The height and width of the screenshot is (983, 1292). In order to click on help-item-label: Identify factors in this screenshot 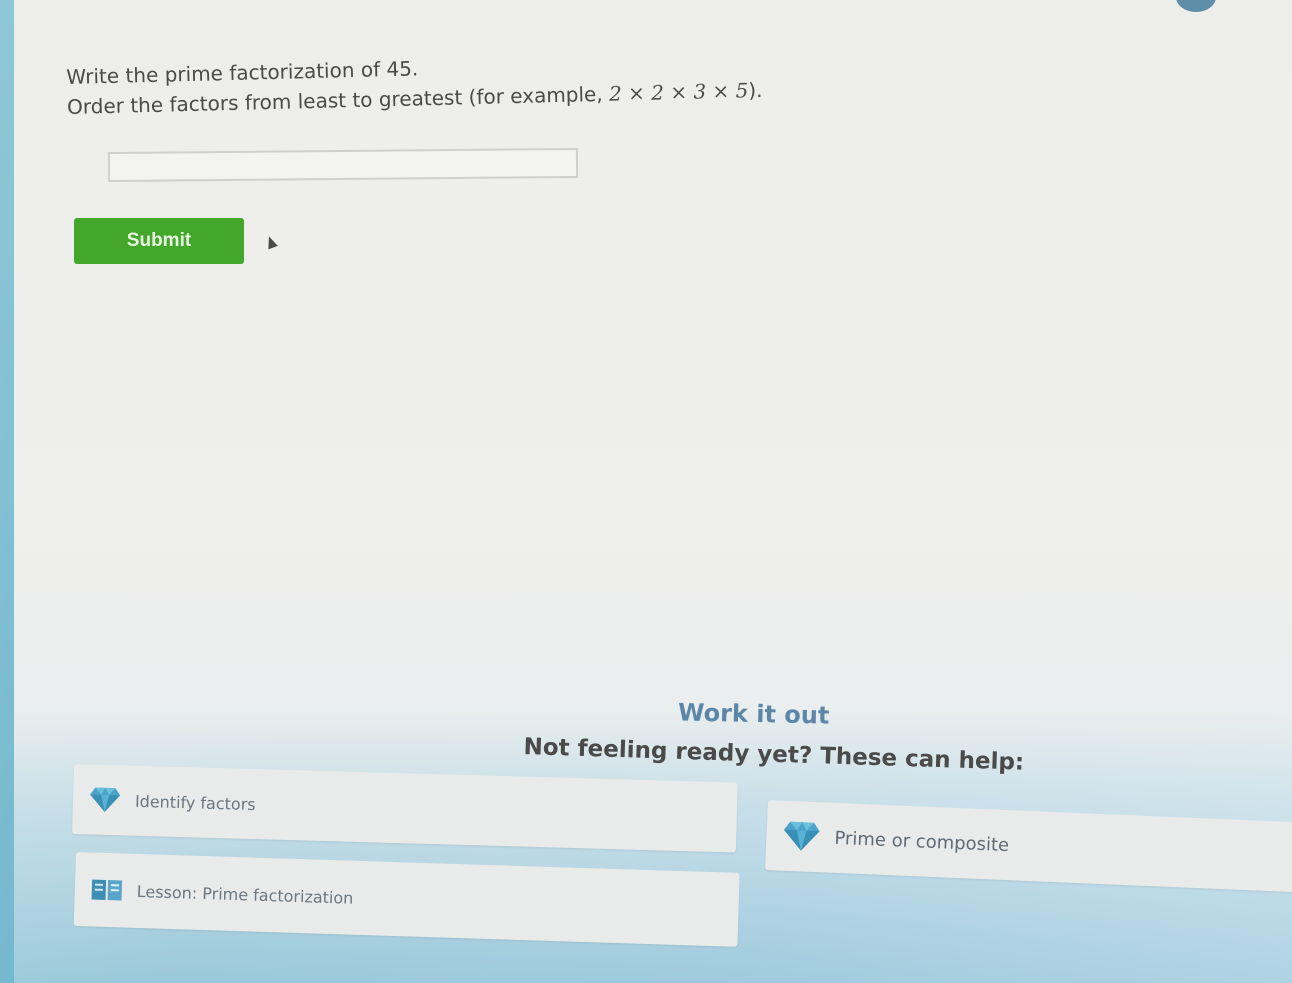, I will do `click(195, 802)`.